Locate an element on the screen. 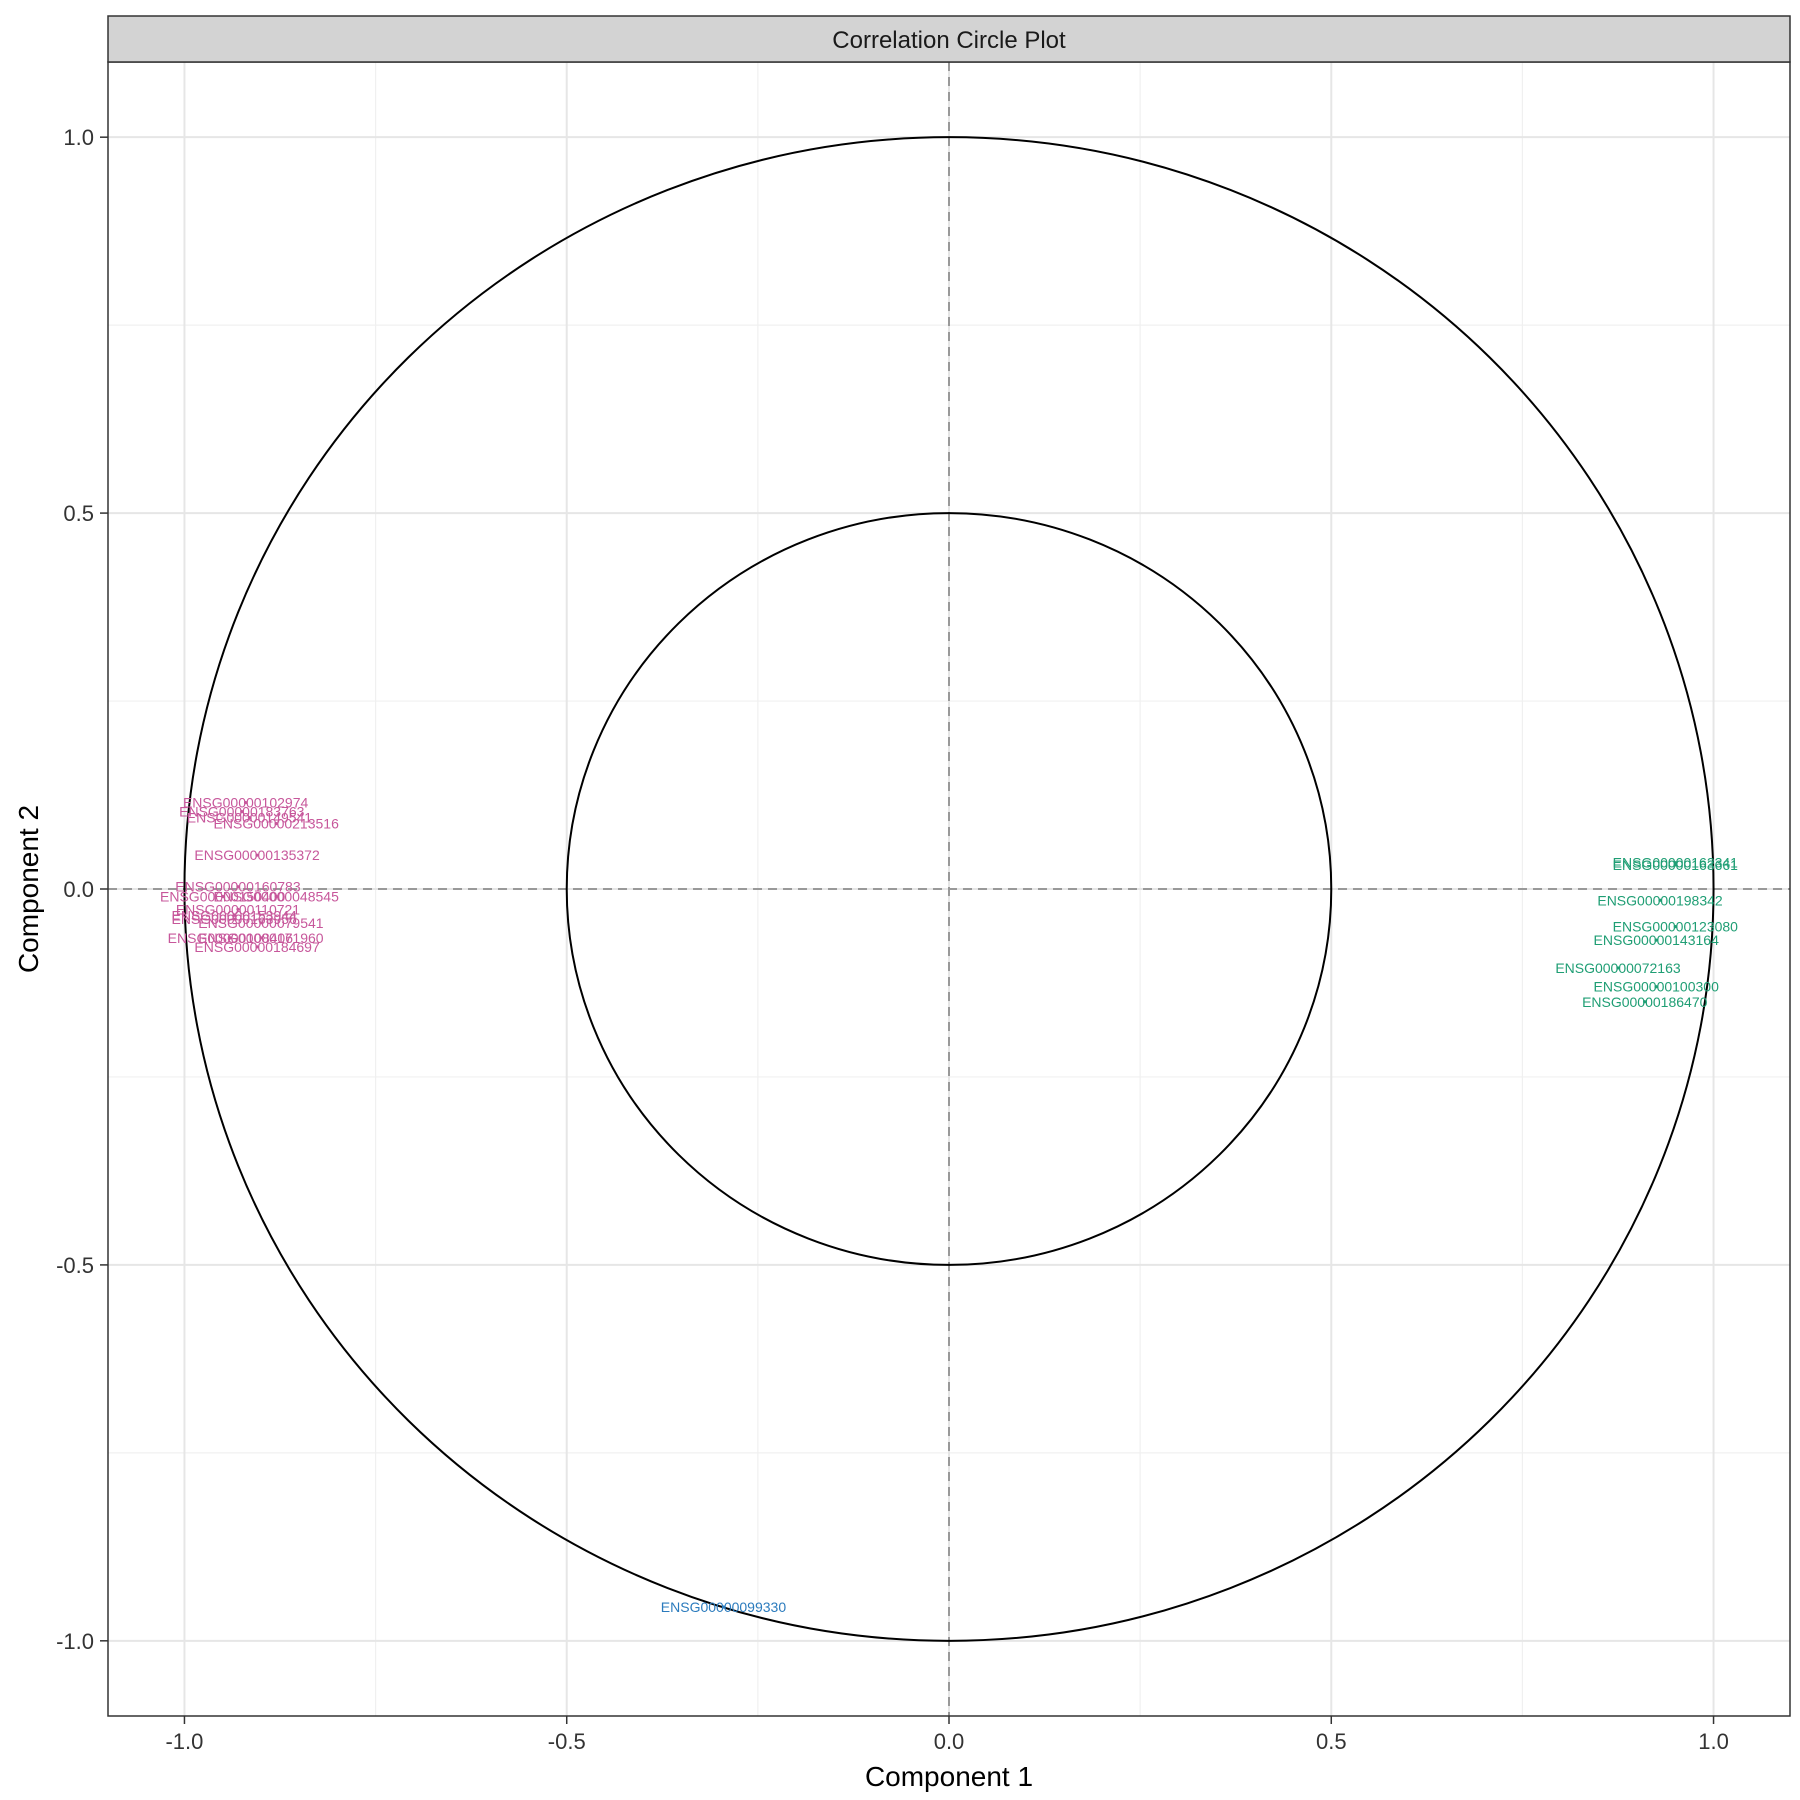 The image size is (1800, 1800). chart-title: Correlation Circle Plot is located at coordinates (949, 40).